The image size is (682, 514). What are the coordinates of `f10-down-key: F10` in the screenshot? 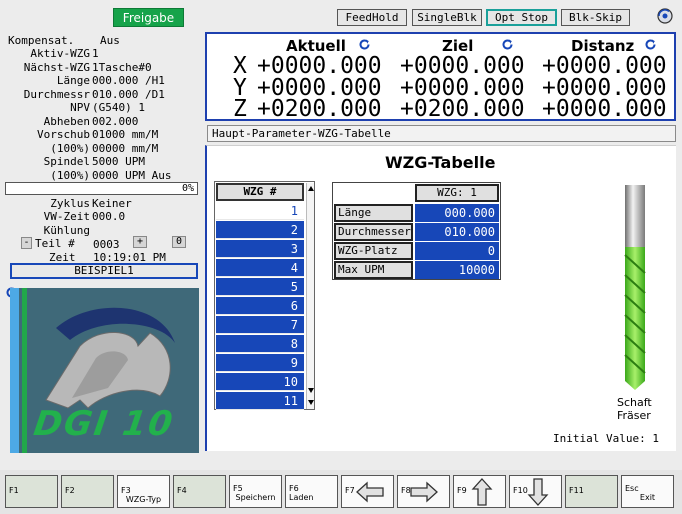 It's located at (535, 491).